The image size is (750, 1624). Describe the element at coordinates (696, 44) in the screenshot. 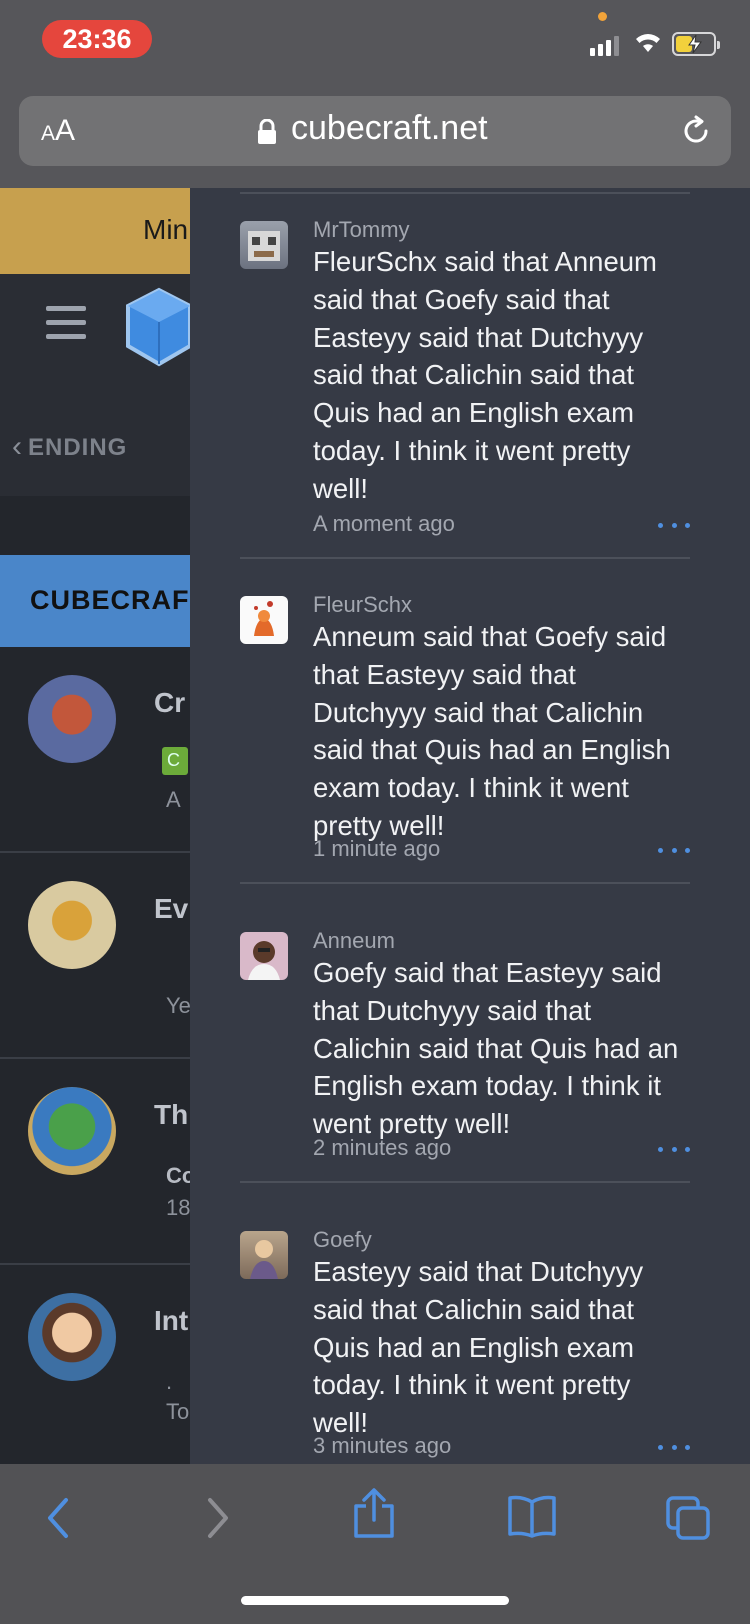

I see `battery-icon` at that location.